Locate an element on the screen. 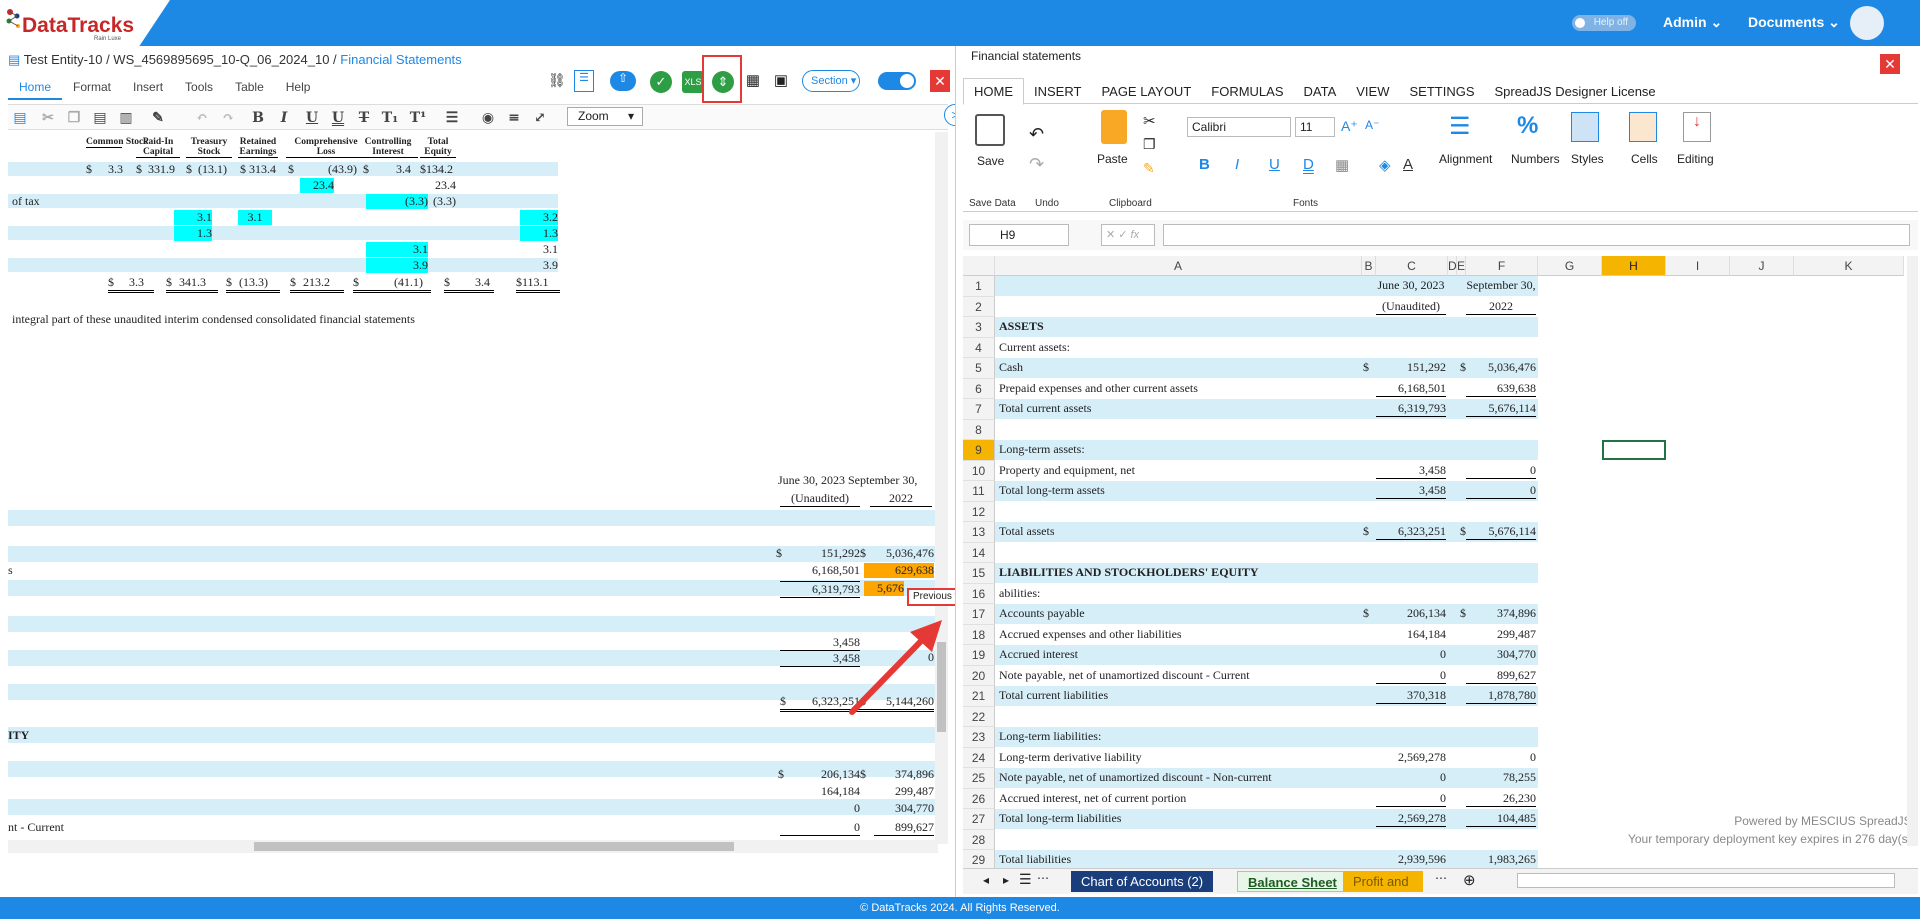 The height and width of the screenshot is (919, 1920). doc-cell: 304,770 is located at coordinates (904, 808).